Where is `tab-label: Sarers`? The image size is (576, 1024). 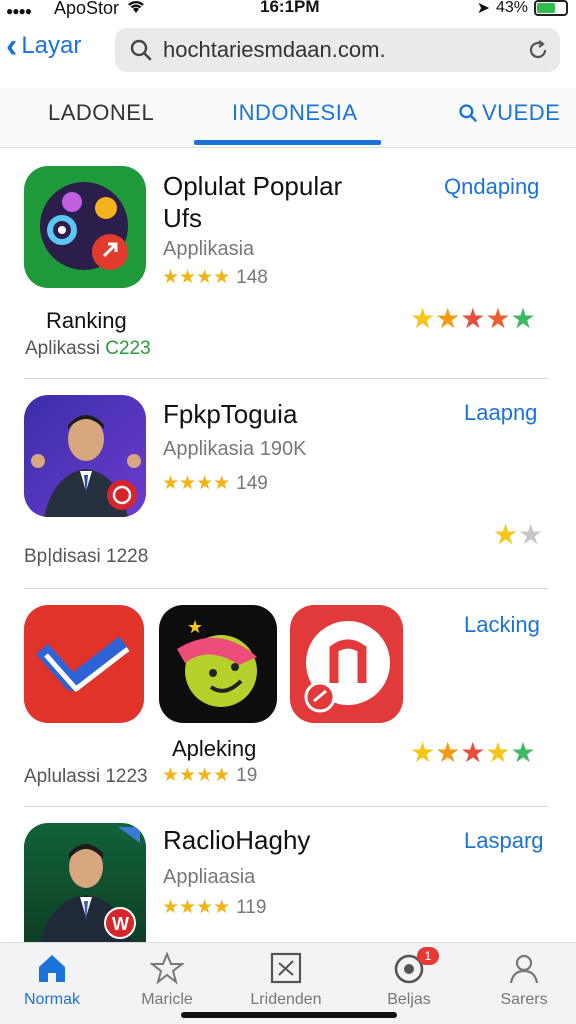 tab-label: Sarers is located at coordinates (524, 999).